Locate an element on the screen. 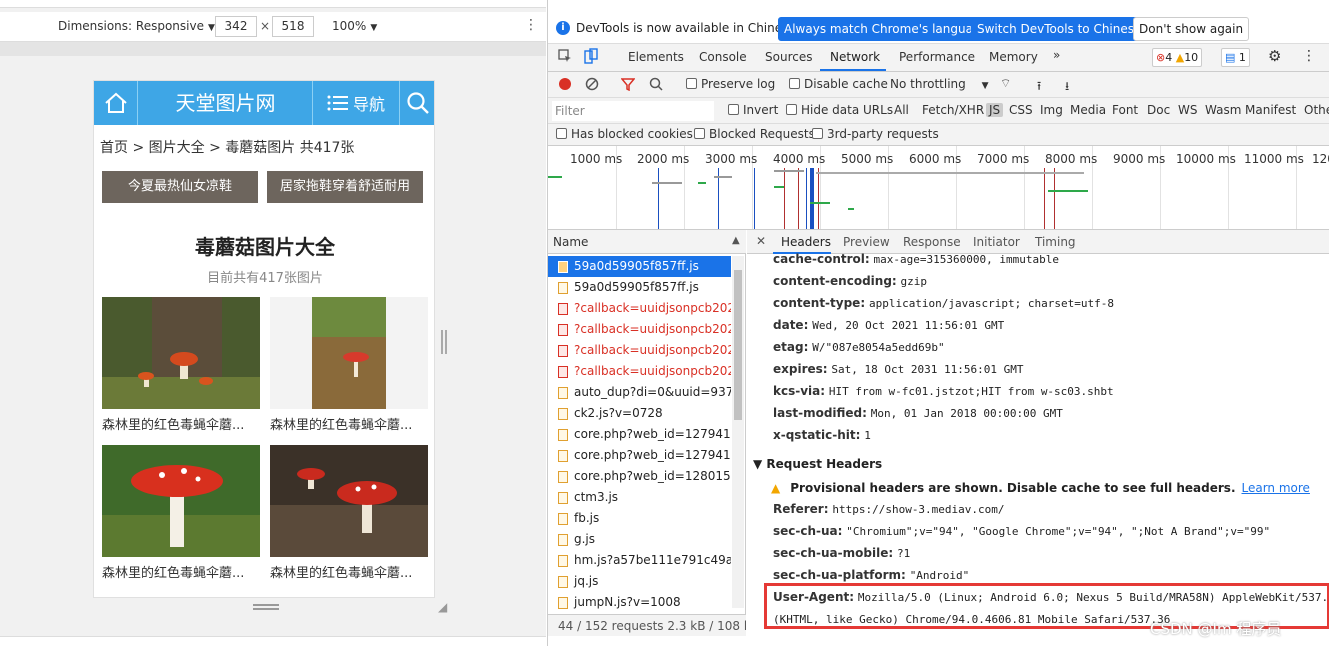 The height and width of the screenshot is (646, 1329). banner-ad: 今夏最热仙女凉鞋 is located at coordinates (180, 187).